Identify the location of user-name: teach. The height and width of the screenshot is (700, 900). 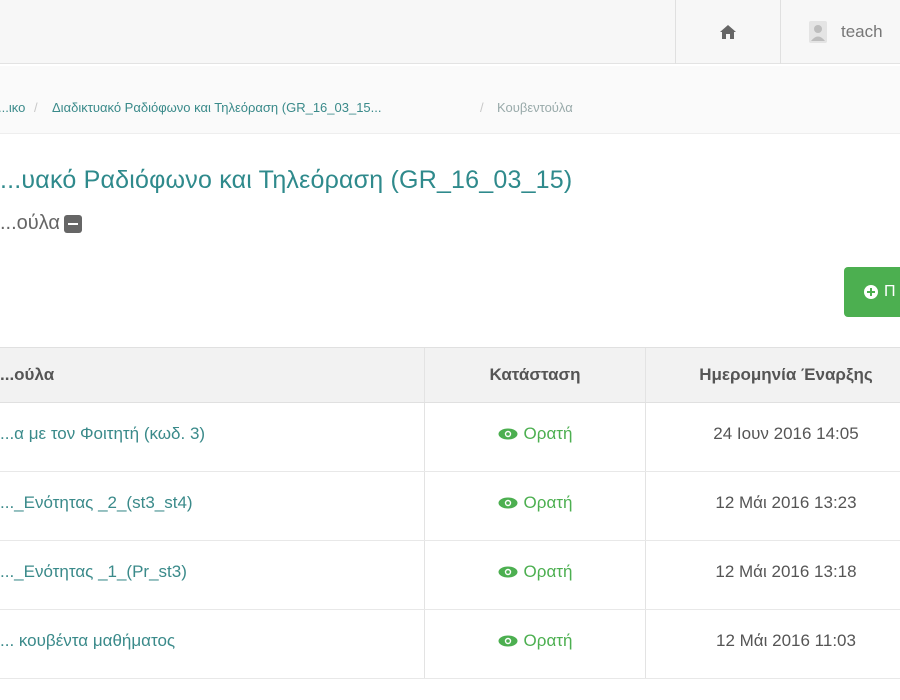
(862, 31).